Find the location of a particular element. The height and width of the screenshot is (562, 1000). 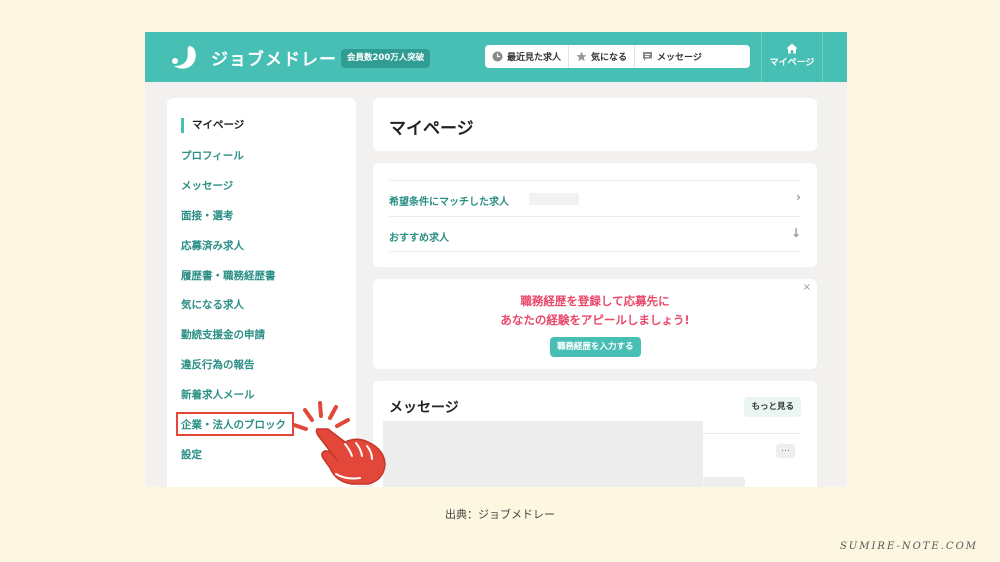

sidebar-item-resume: 履歴書・職務経歴書 is located at coordinates (228, 275).